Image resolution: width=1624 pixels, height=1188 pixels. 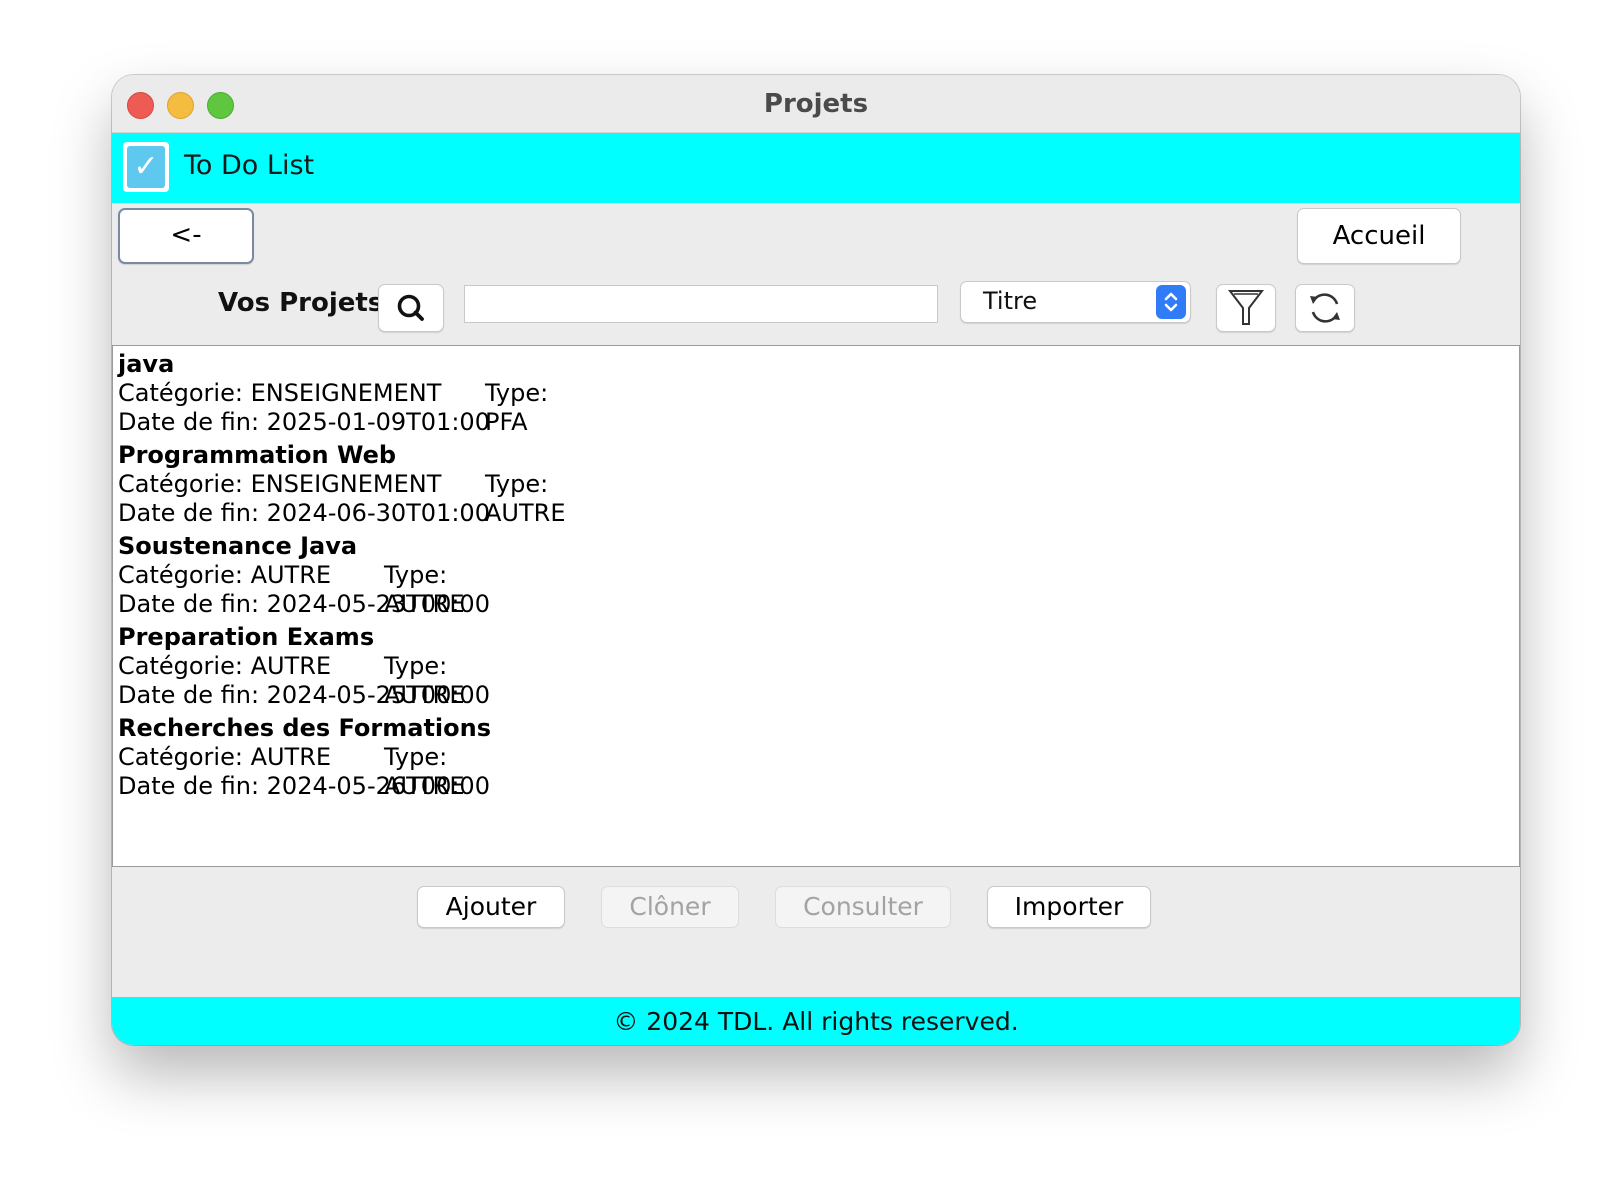 What do you see at coordinates (670, 907) in the screenshot?
I see `clone-button: Clôner` at bounding box center [670, 907].